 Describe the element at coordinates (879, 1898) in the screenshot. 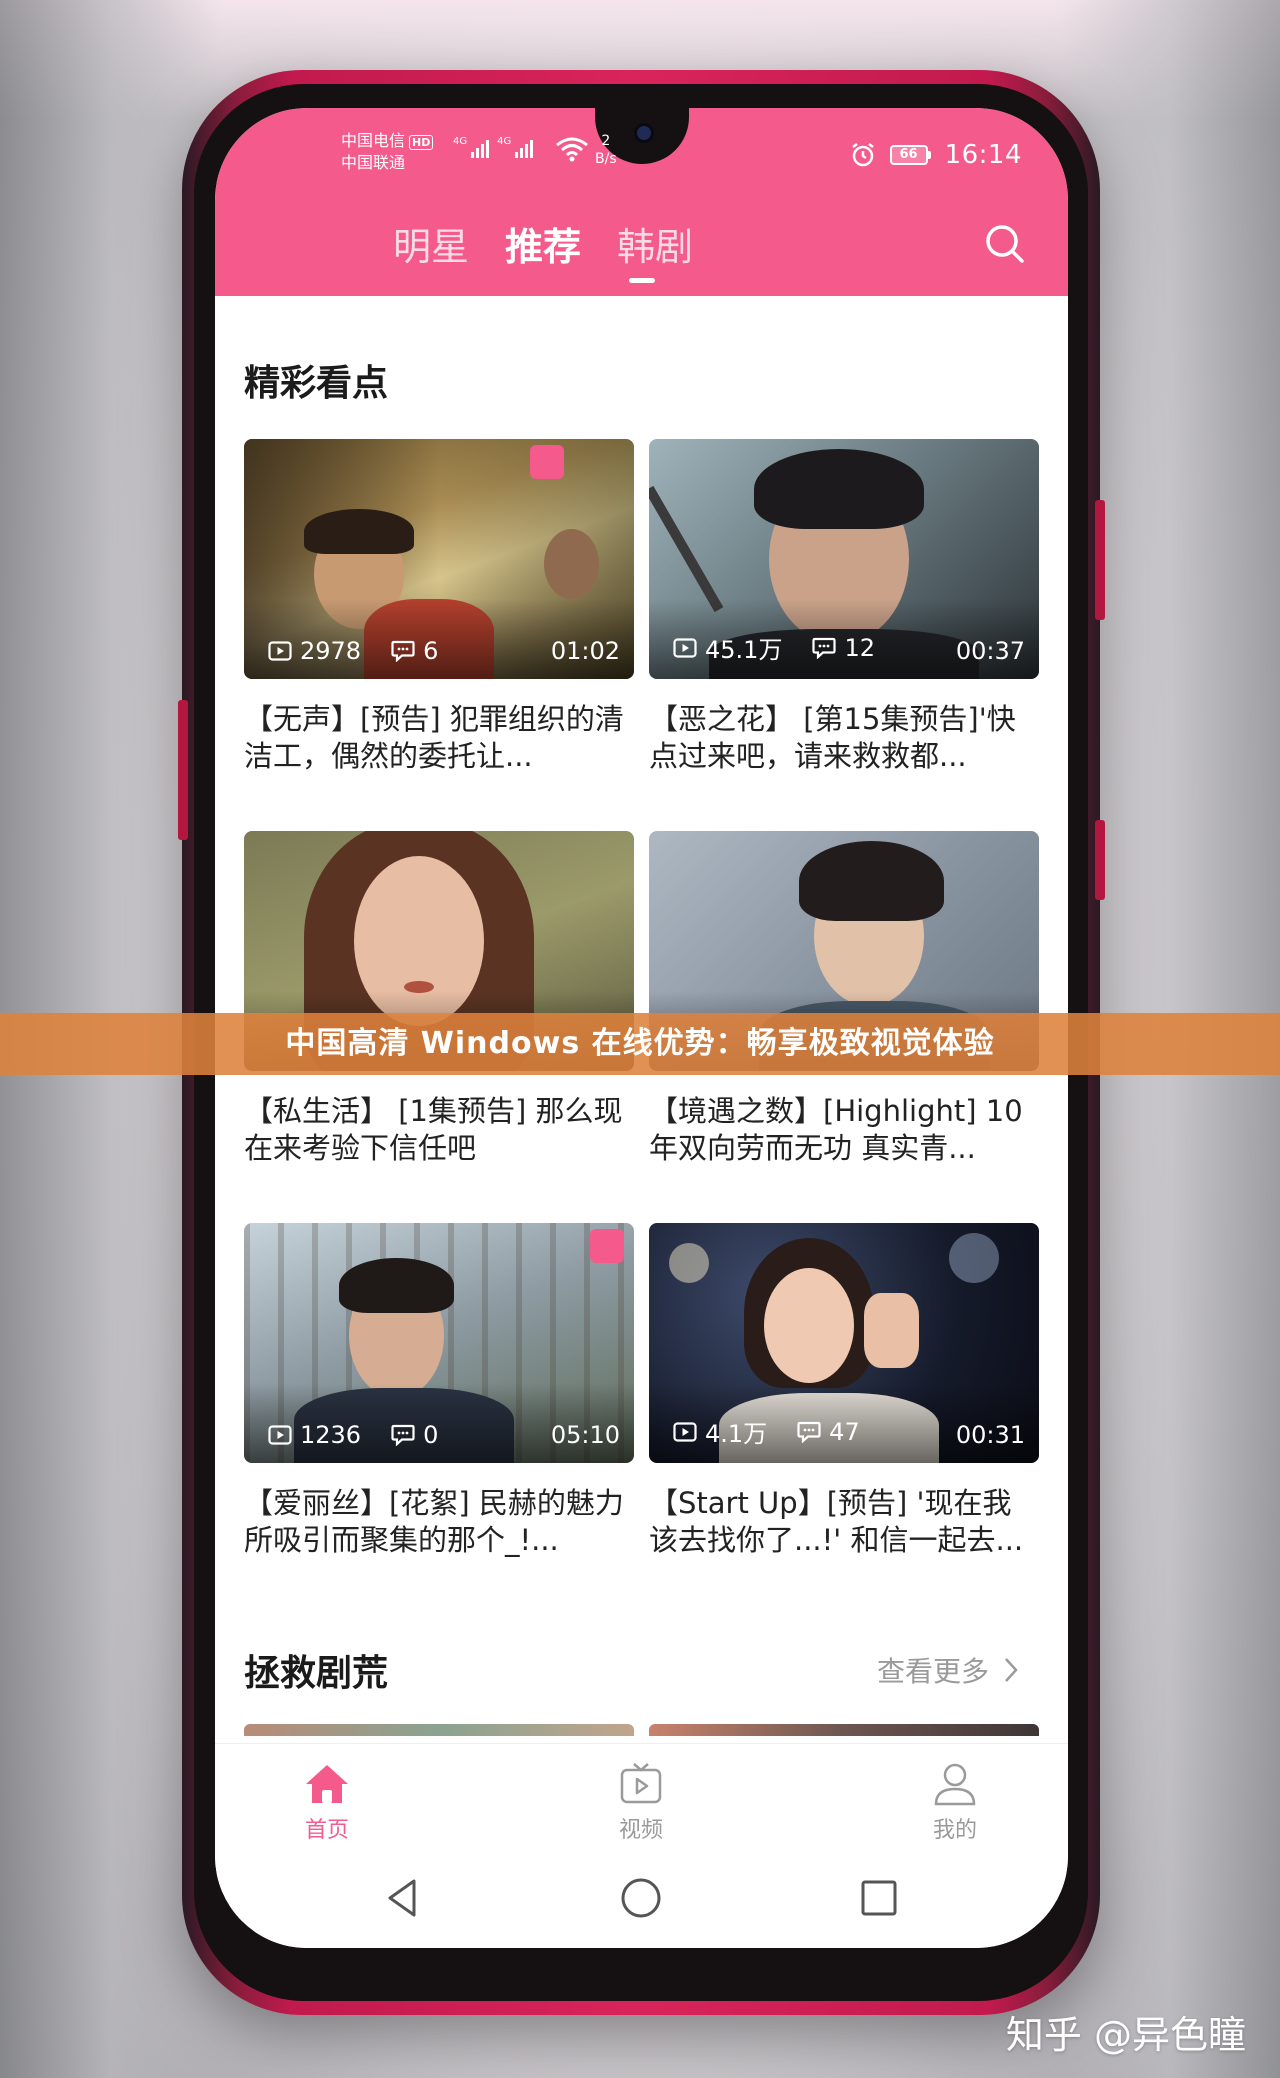

I see `recents-icon` at that location.